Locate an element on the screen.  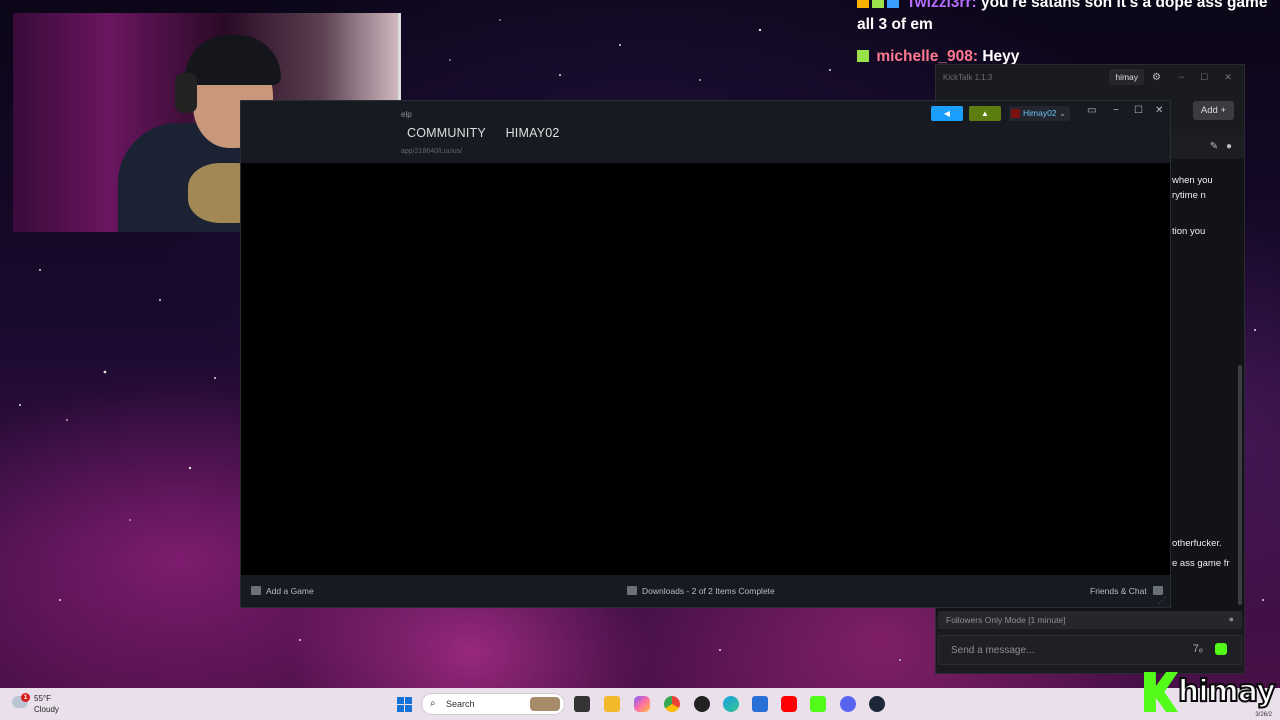
avatar is located at coordinates (1015, 113).